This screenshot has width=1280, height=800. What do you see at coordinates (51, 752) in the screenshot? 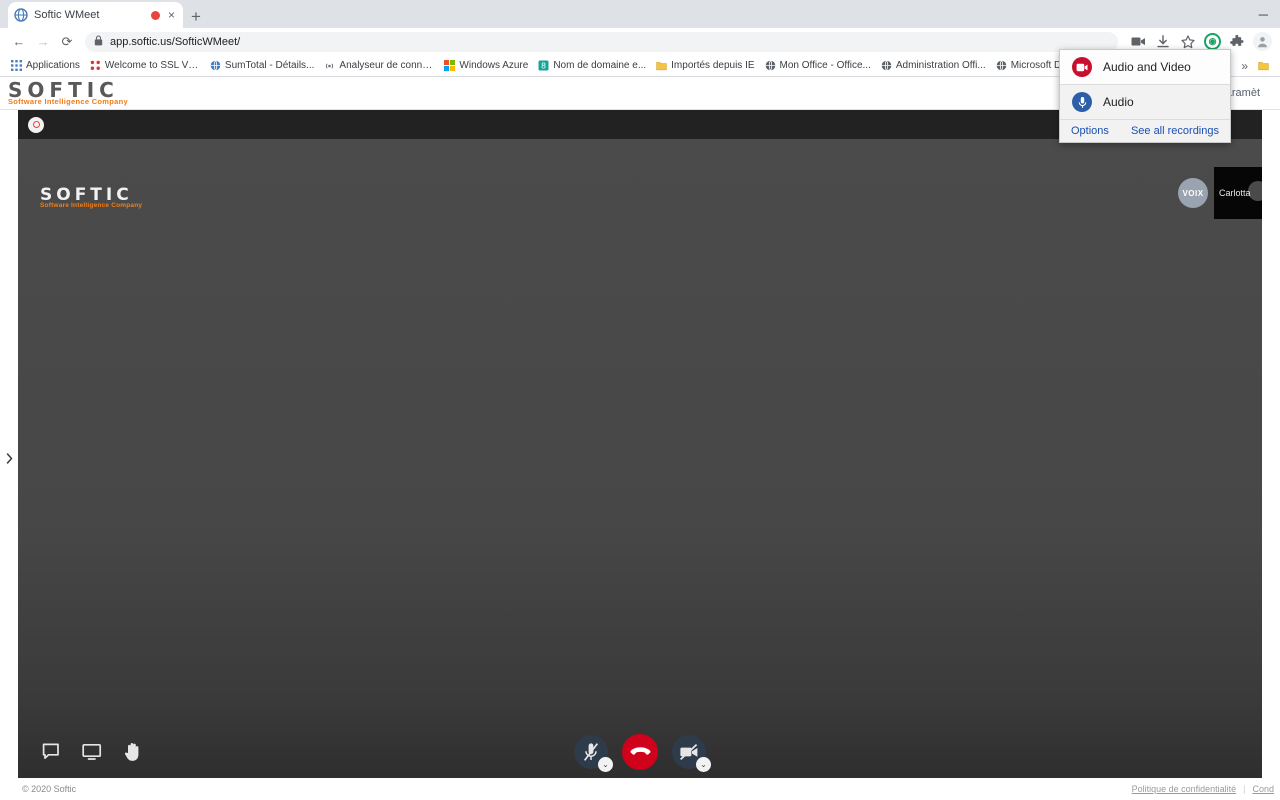
I see `chat-icon` at bounding box center [51, 752].